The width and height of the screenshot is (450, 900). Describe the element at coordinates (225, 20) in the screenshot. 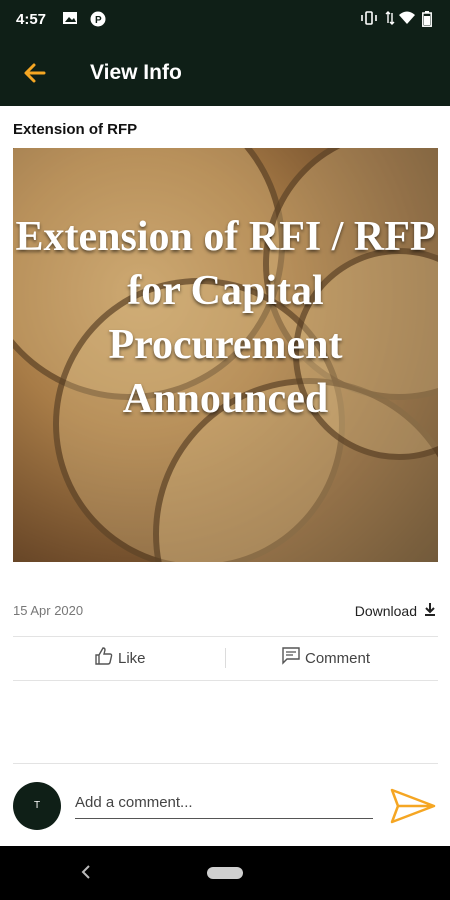

I see `status-bar: 4:57 P` at that location.